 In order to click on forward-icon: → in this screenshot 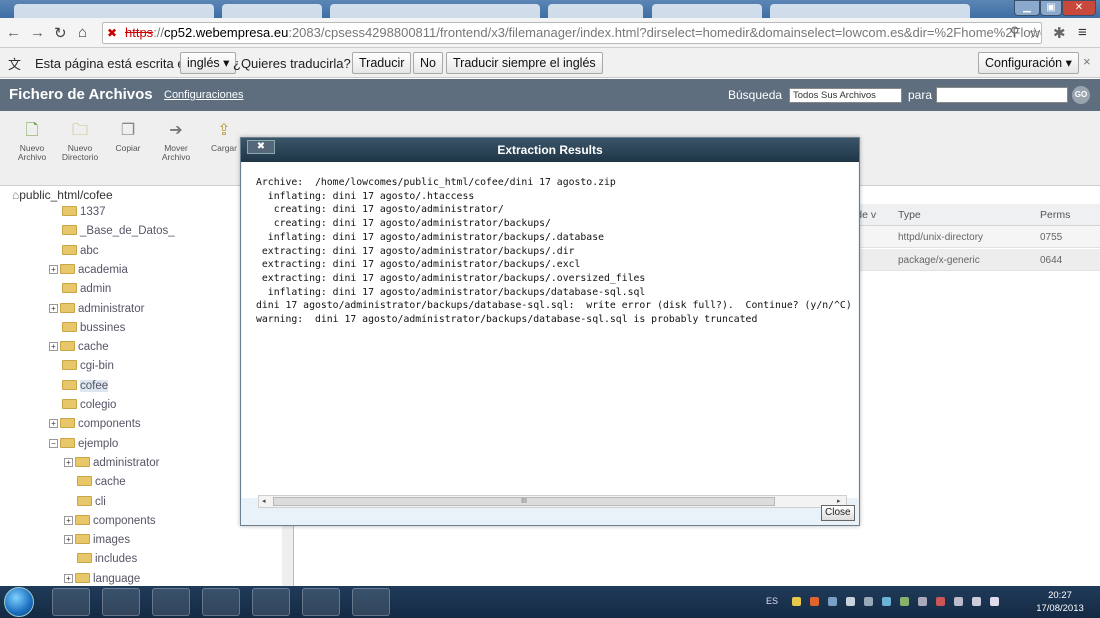, I will do `click(37, 32)`.